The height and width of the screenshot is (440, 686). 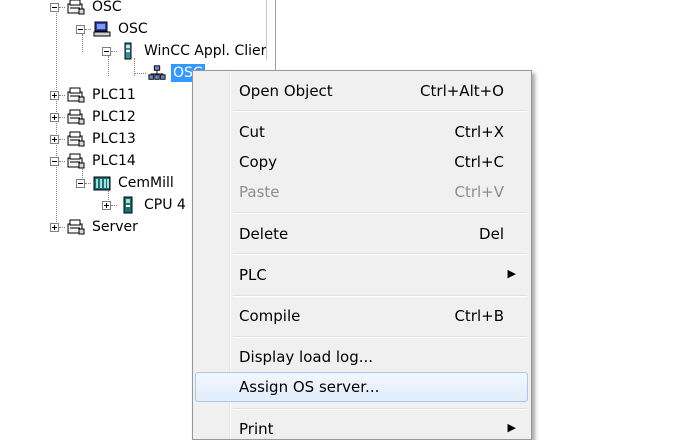 I want to click on tree-node-label: CemMill, so click(x=146, y=183).